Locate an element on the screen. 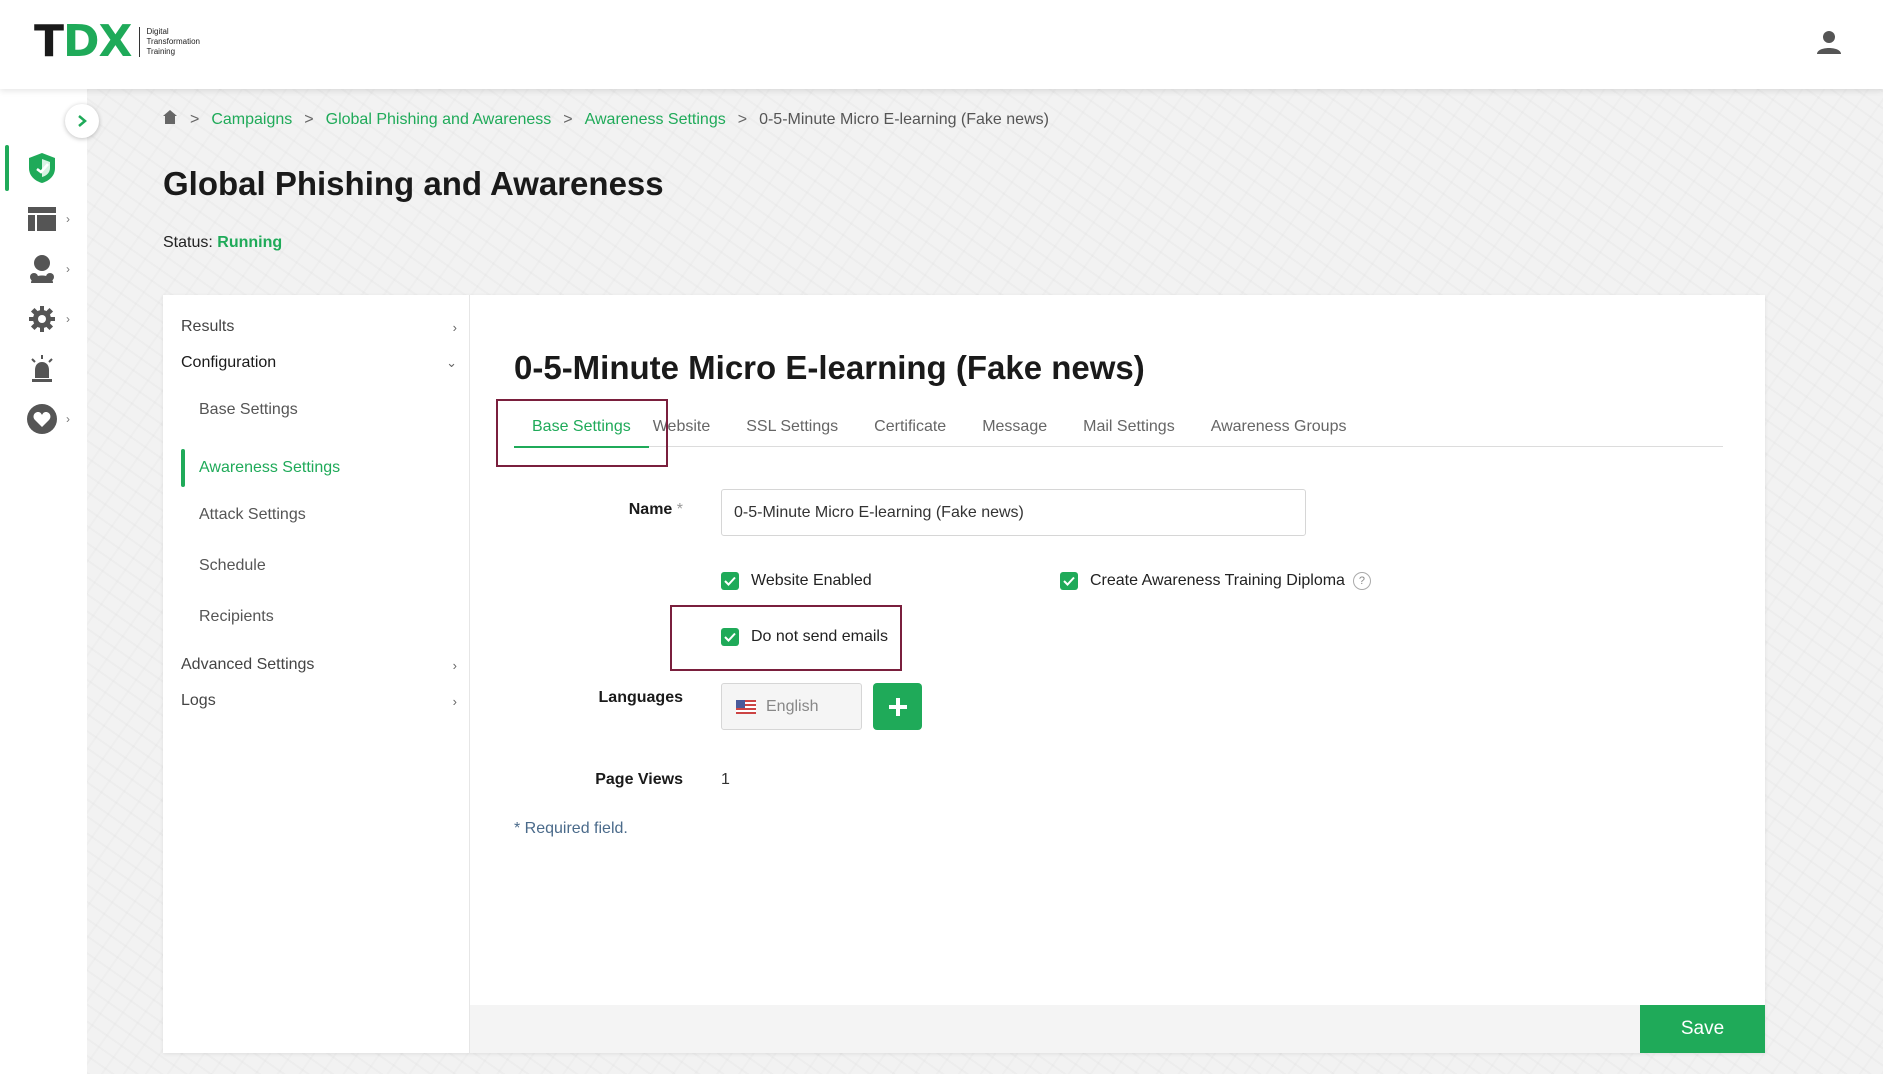 Image resolution: width=1883 pixels, height=1074 pixels. chevron-right-icon is located at coordinates (82, 121).